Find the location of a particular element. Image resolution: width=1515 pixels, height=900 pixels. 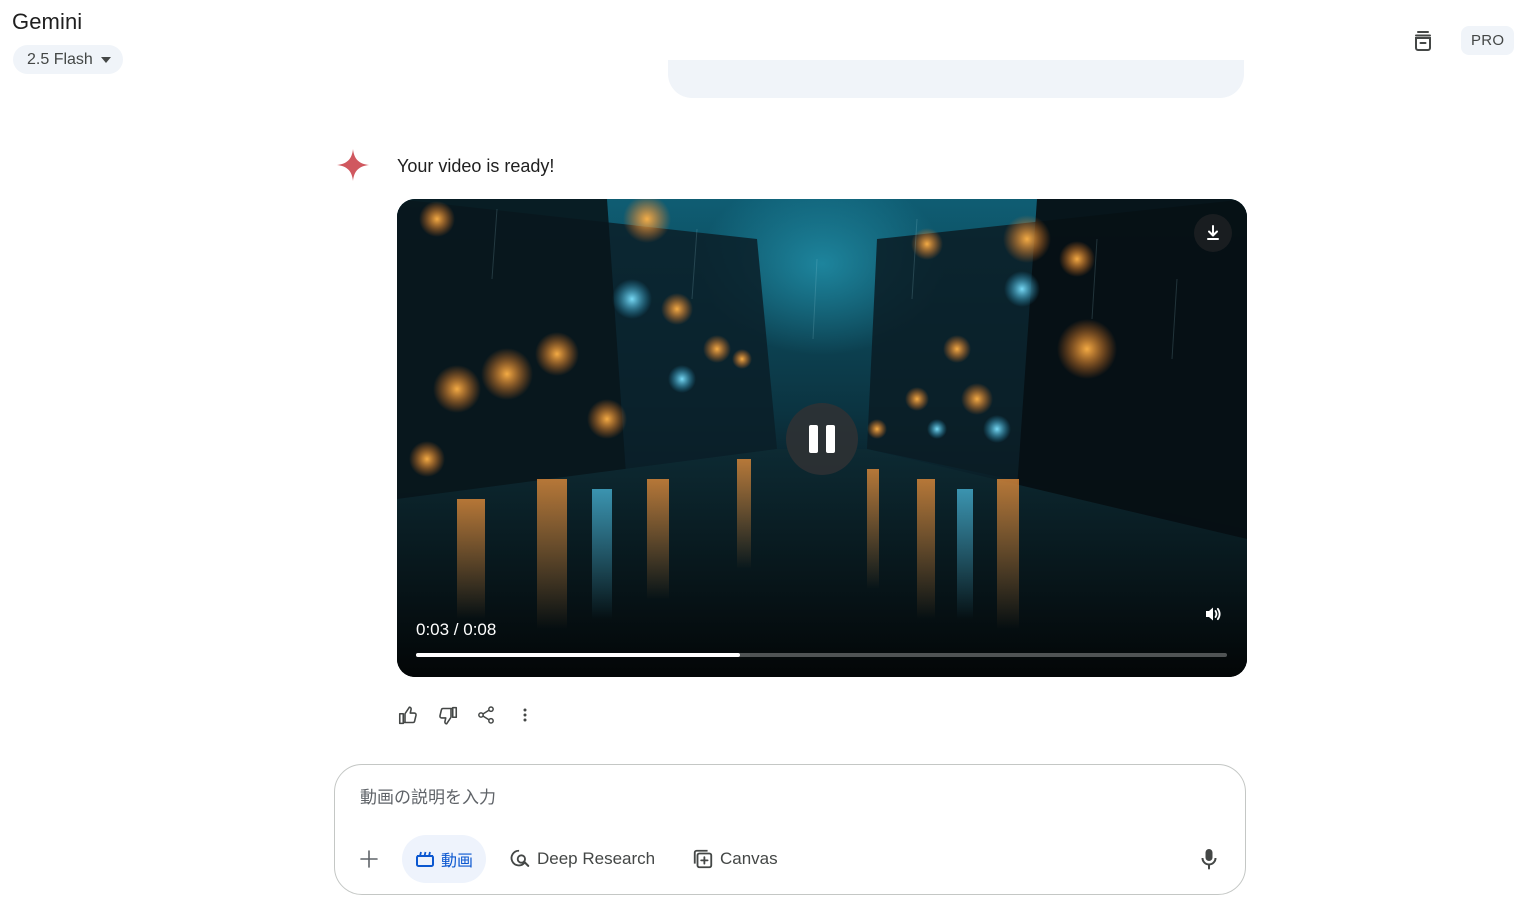

response-actions is located at coordinates (475, 715).